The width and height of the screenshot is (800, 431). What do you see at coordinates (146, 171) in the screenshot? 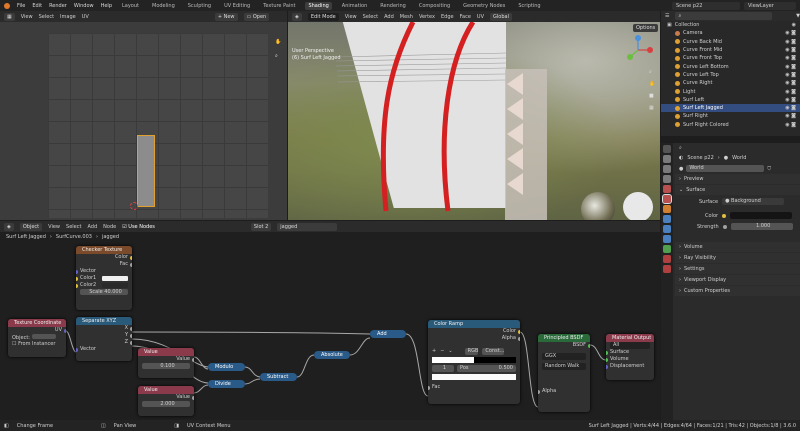
I see `uv-island` at bounding box center [146, 171].